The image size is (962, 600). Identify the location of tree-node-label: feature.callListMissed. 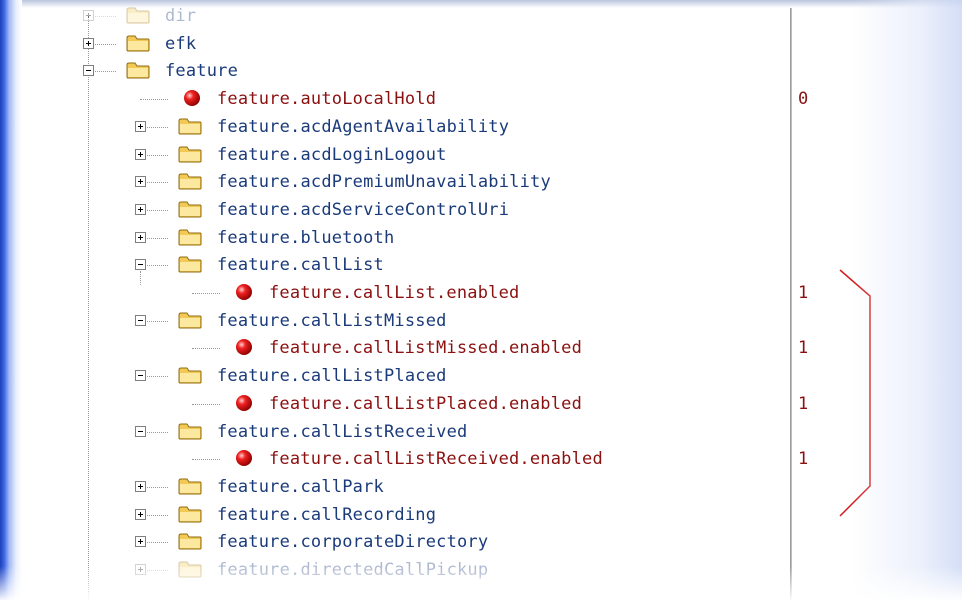
(332, 321).